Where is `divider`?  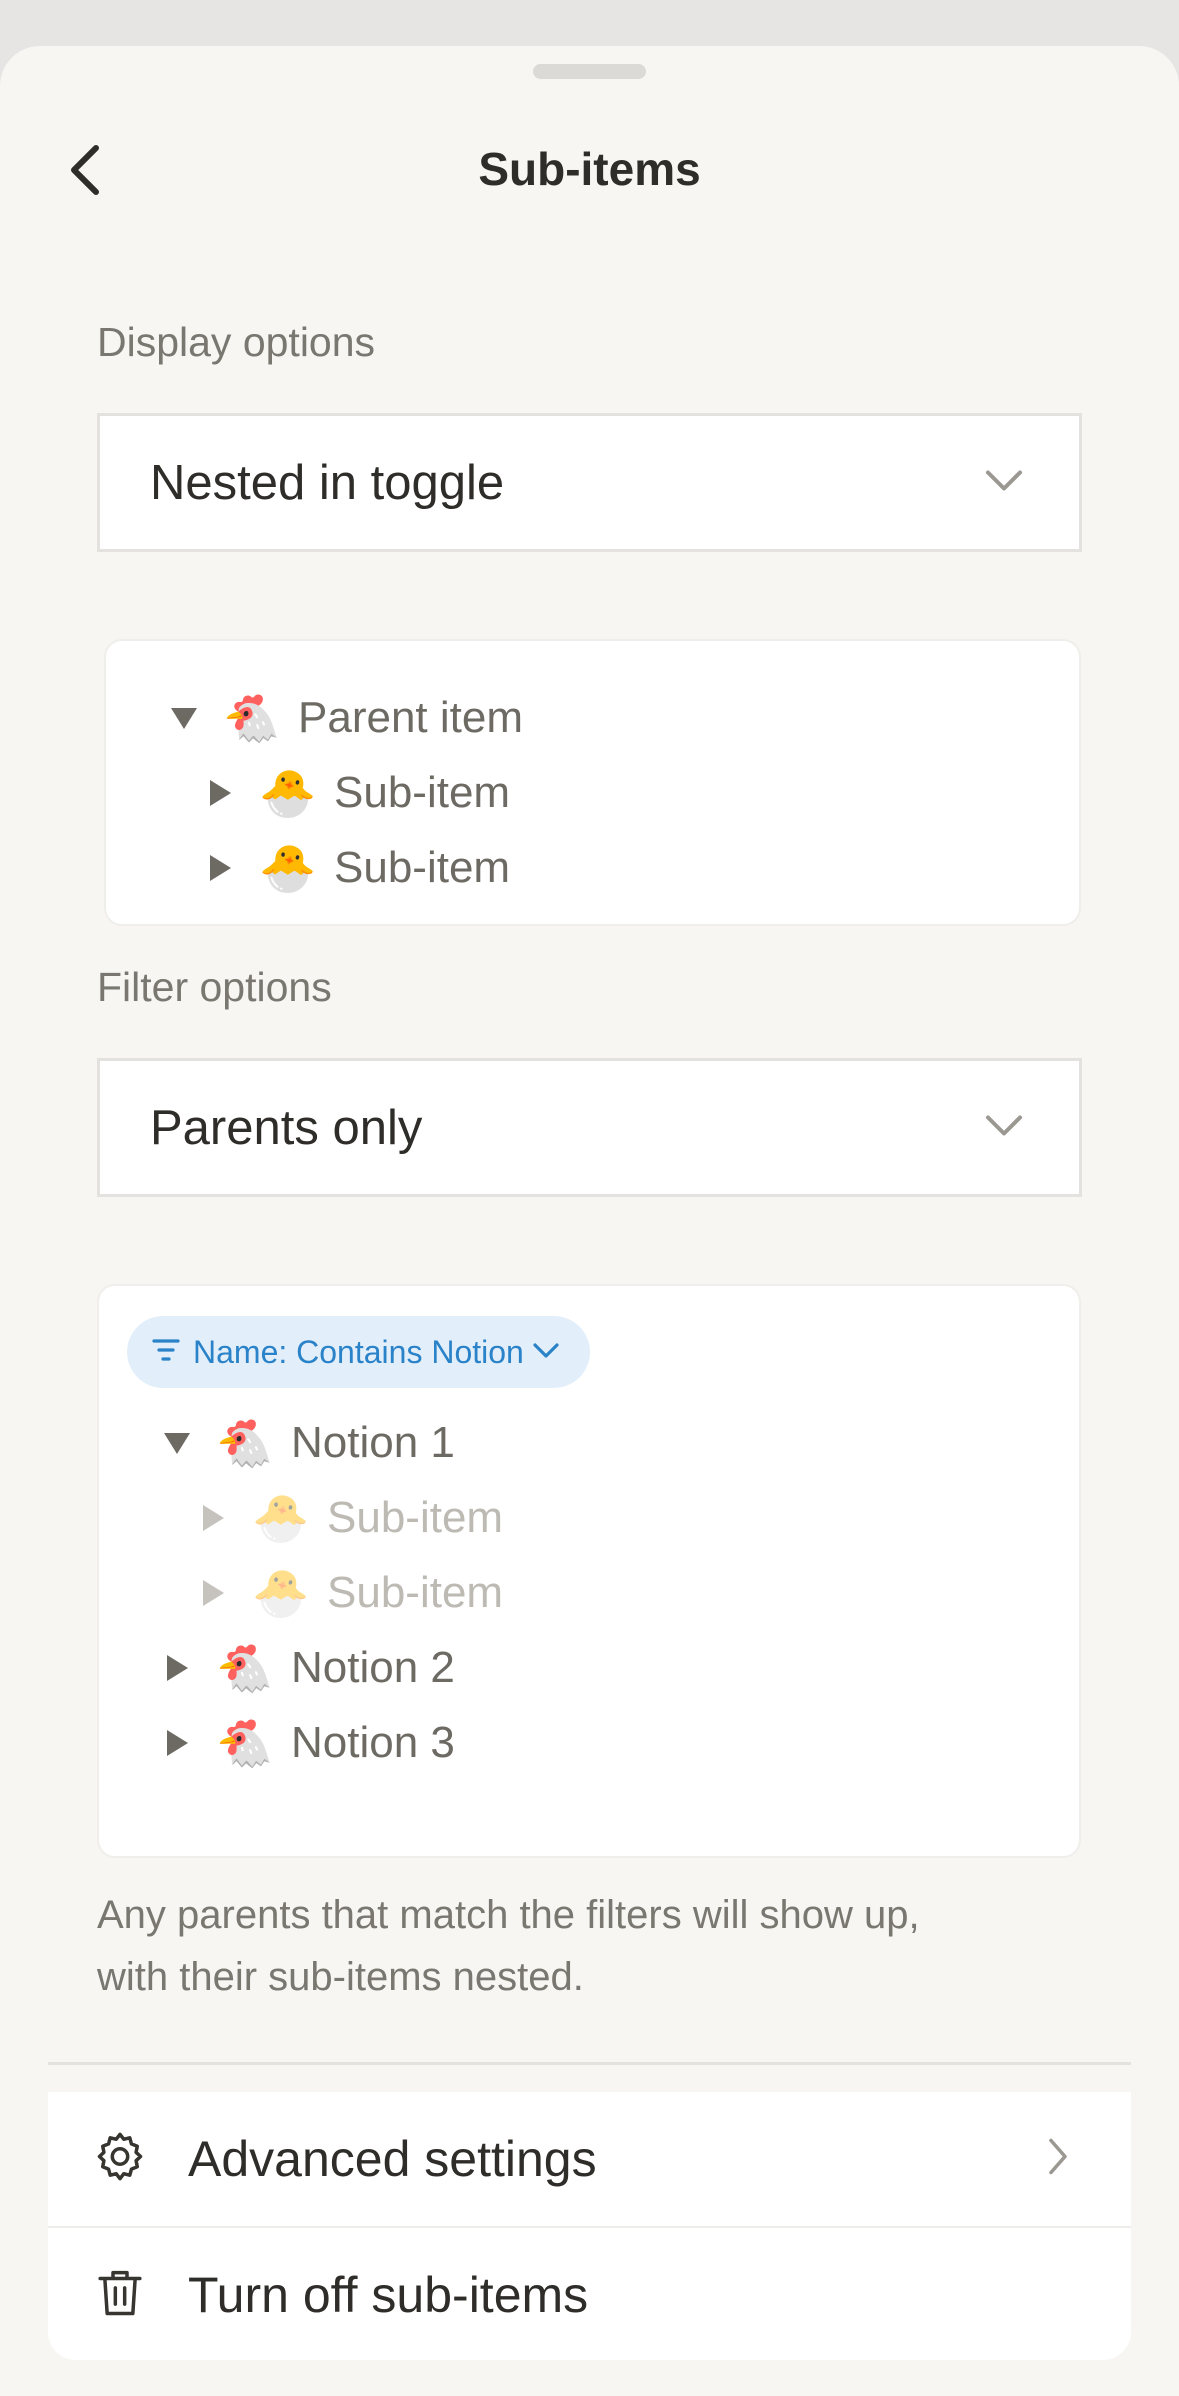
divider is located at coordinates (589, 2063).